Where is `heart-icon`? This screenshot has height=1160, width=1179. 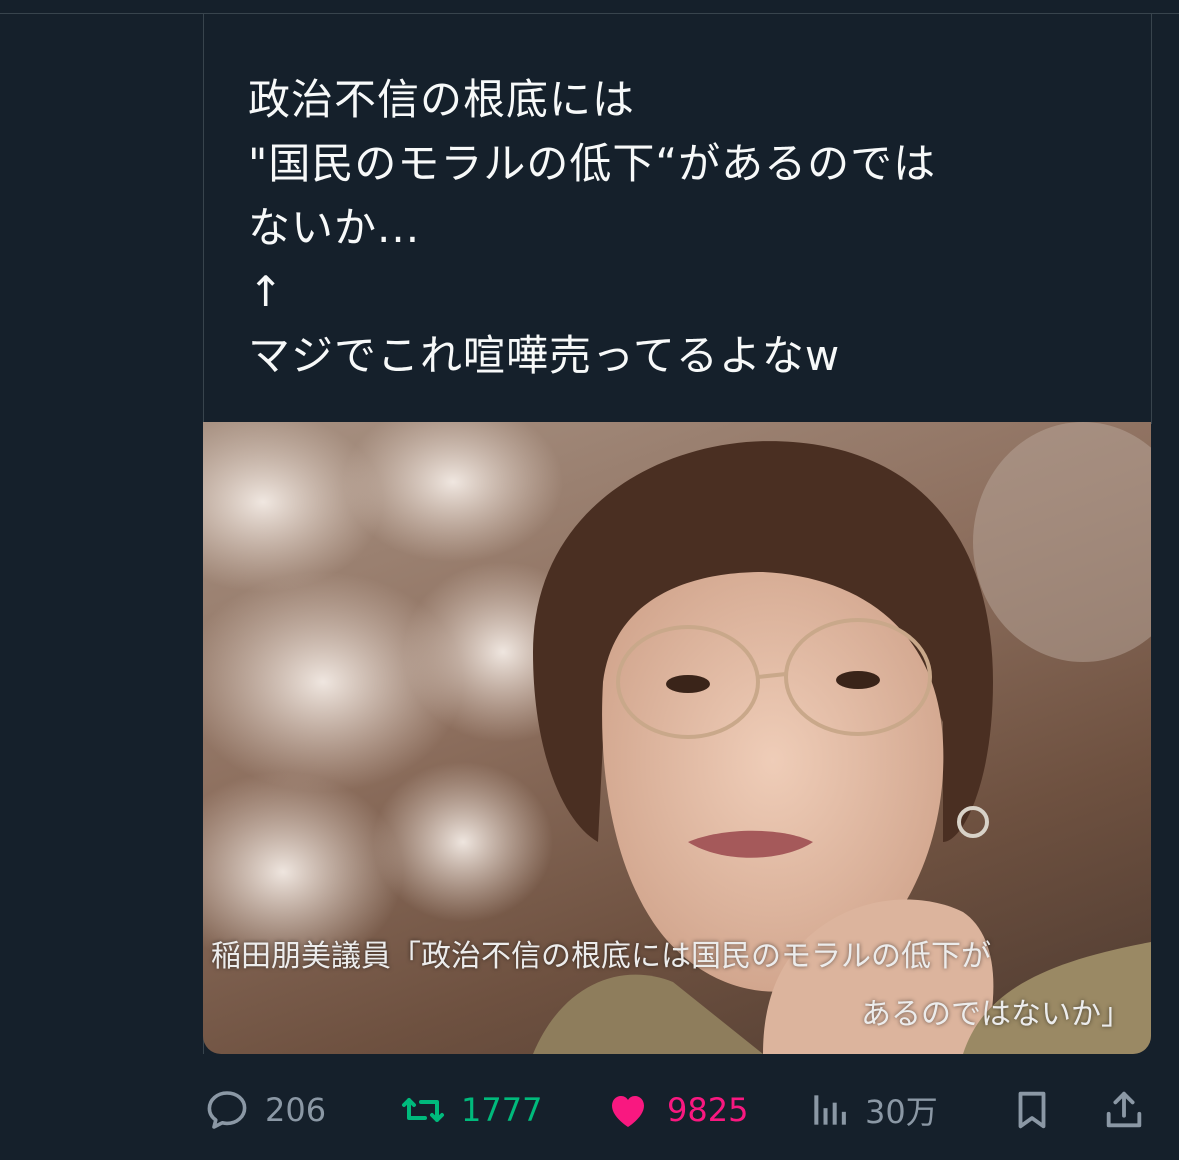 heart-icon is located at coordinates (628, 1111).